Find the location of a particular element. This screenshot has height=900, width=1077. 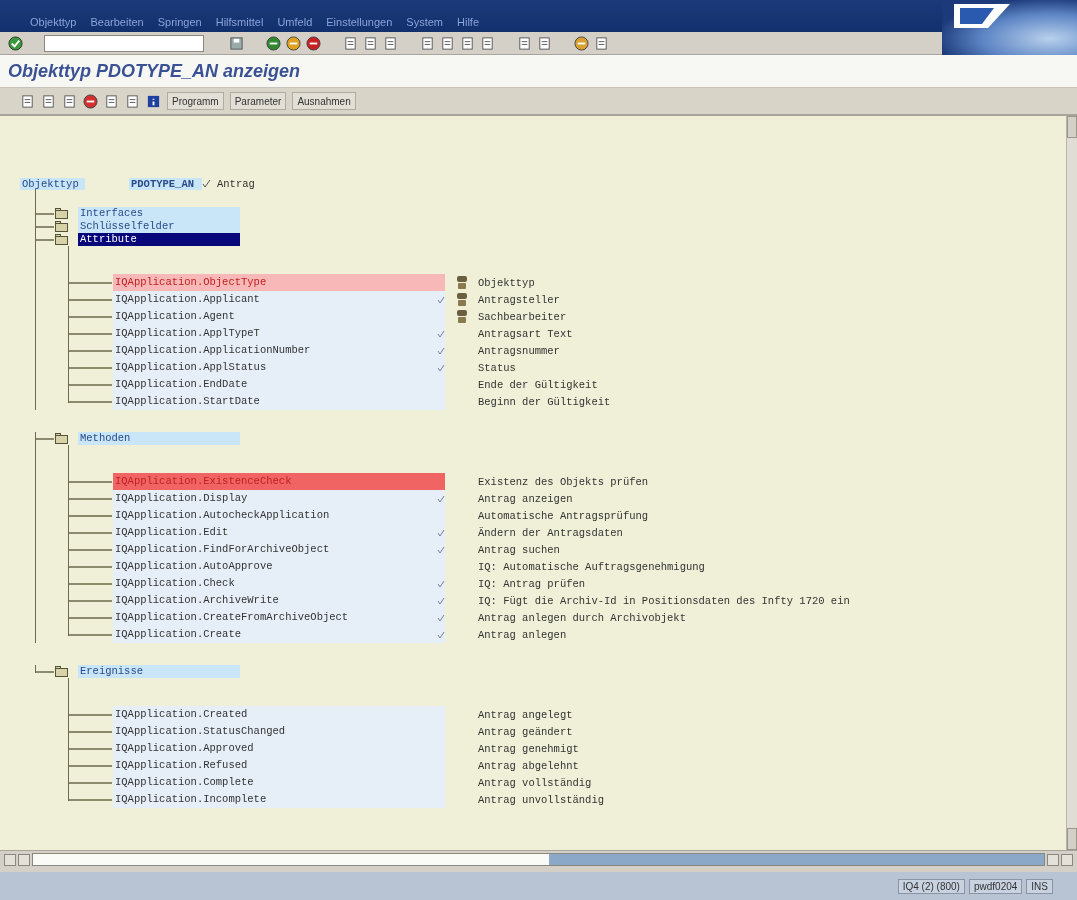

tree-item: IQApplication.Display is located at coordinates (279, 498).